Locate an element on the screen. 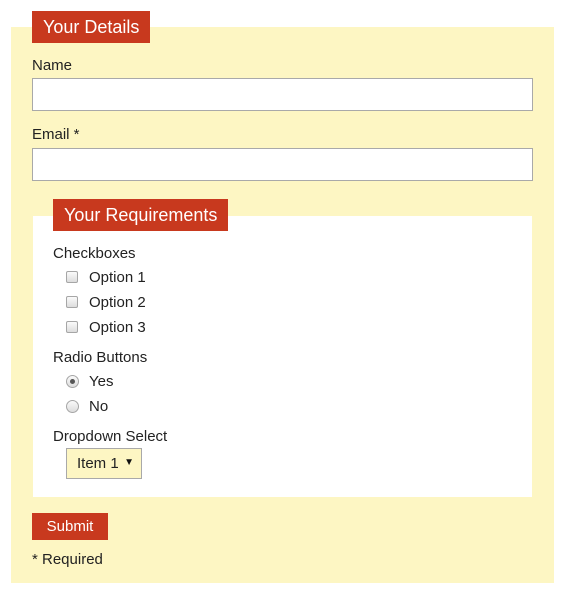 This screenshot has width=565, height=595. radio-option-yes: Yes is located at coordinates (89, 381).